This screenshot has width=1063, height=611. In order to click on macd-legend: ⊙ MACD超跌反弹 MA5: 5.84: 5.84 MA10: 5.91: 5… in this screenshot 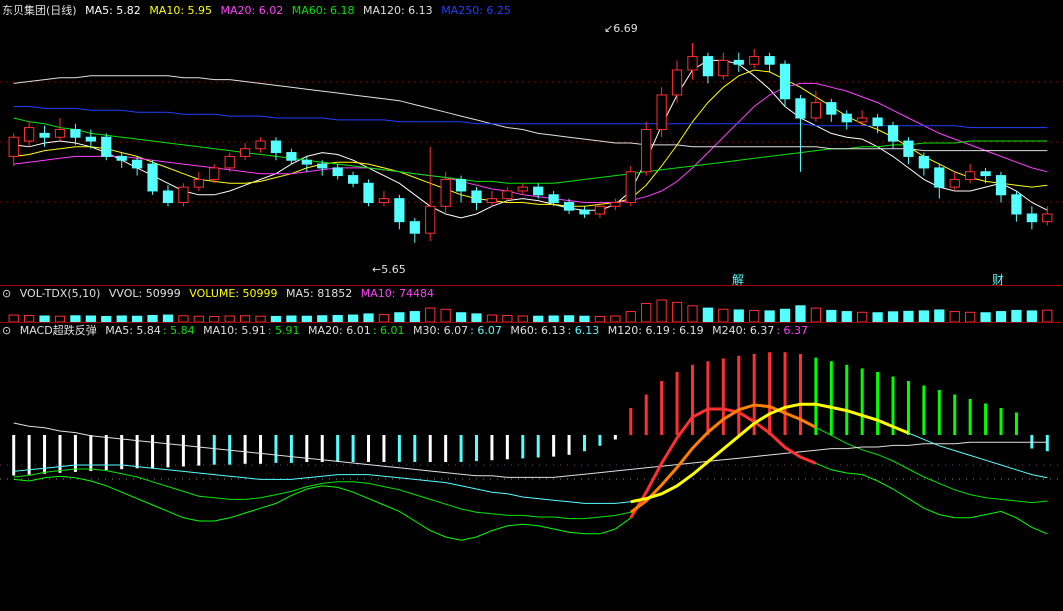, I will do `click(407, 331)`.